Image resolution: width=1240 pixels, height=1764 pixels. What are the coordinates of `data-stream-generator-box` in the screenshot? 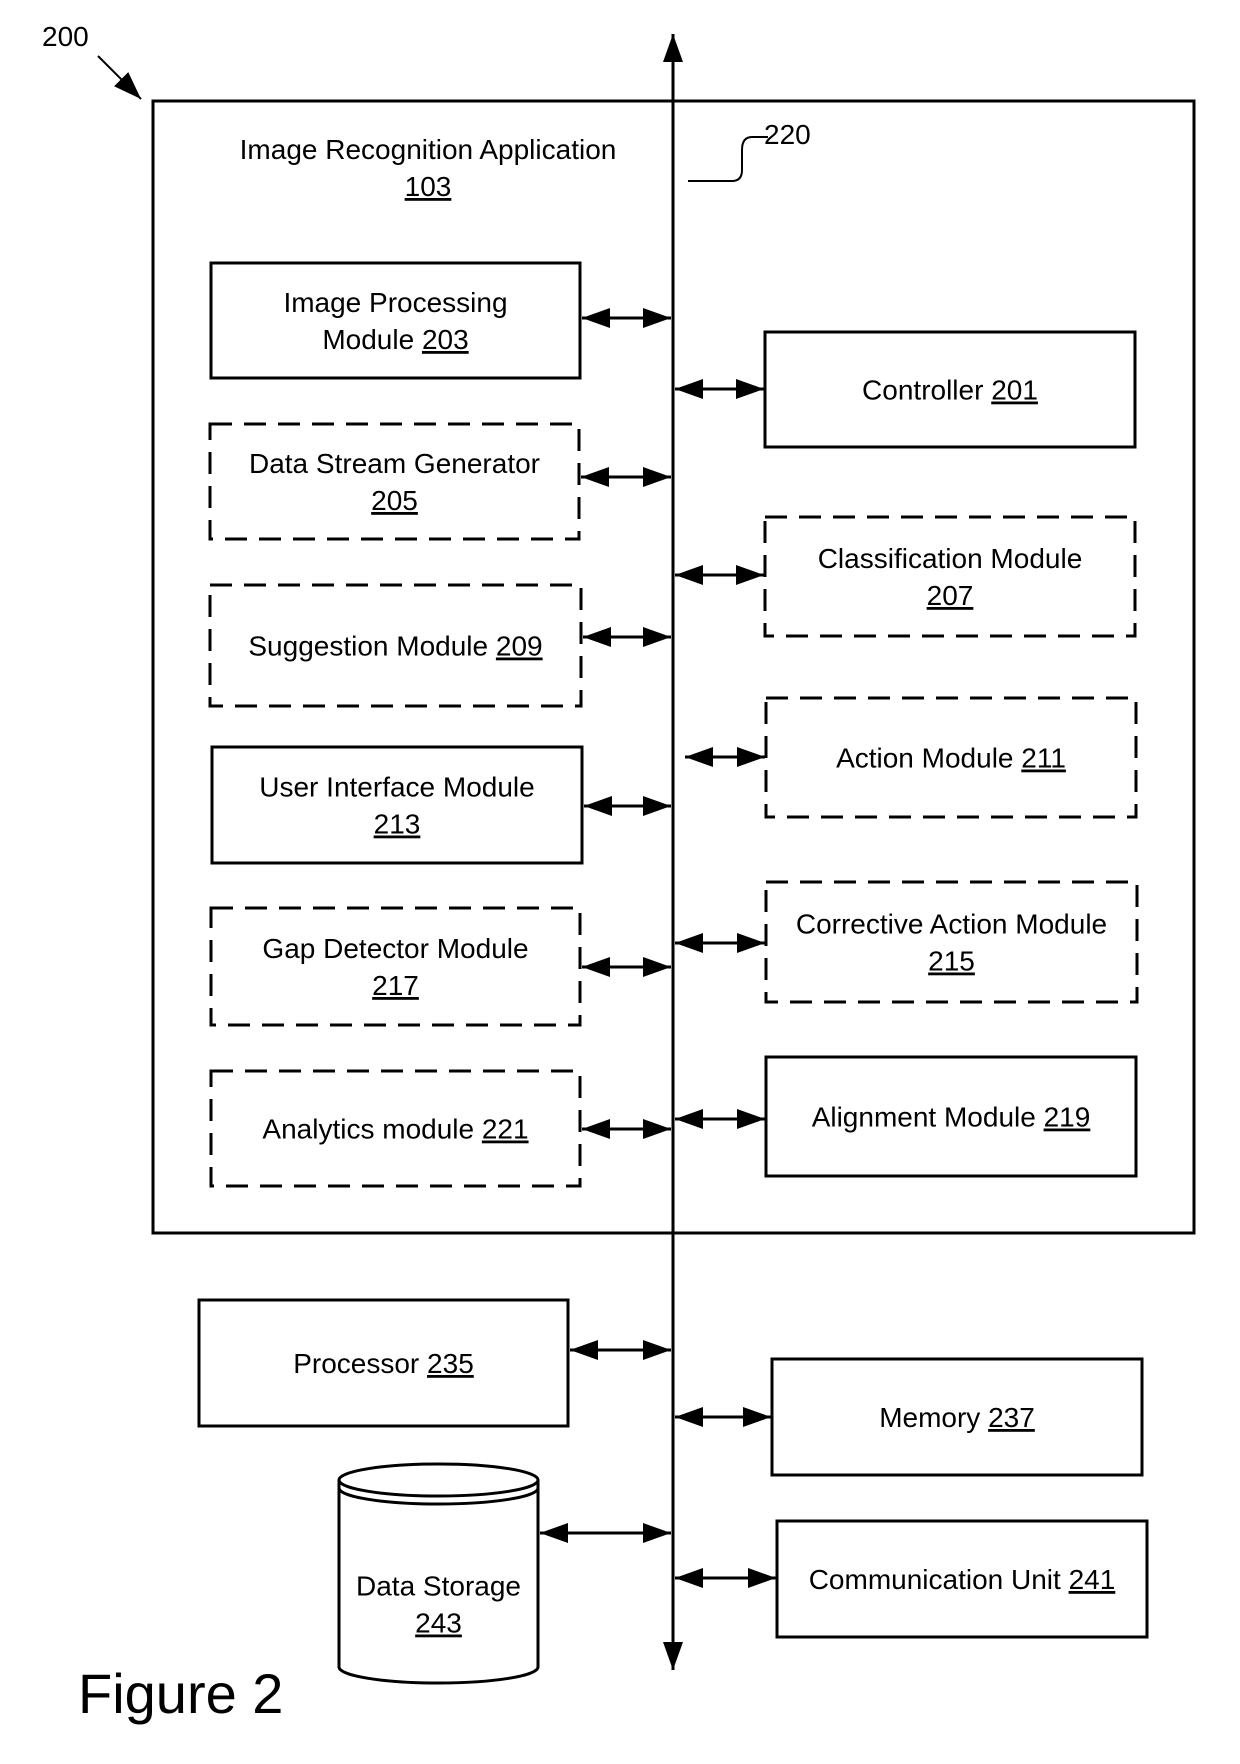 It's located at (394, 481).